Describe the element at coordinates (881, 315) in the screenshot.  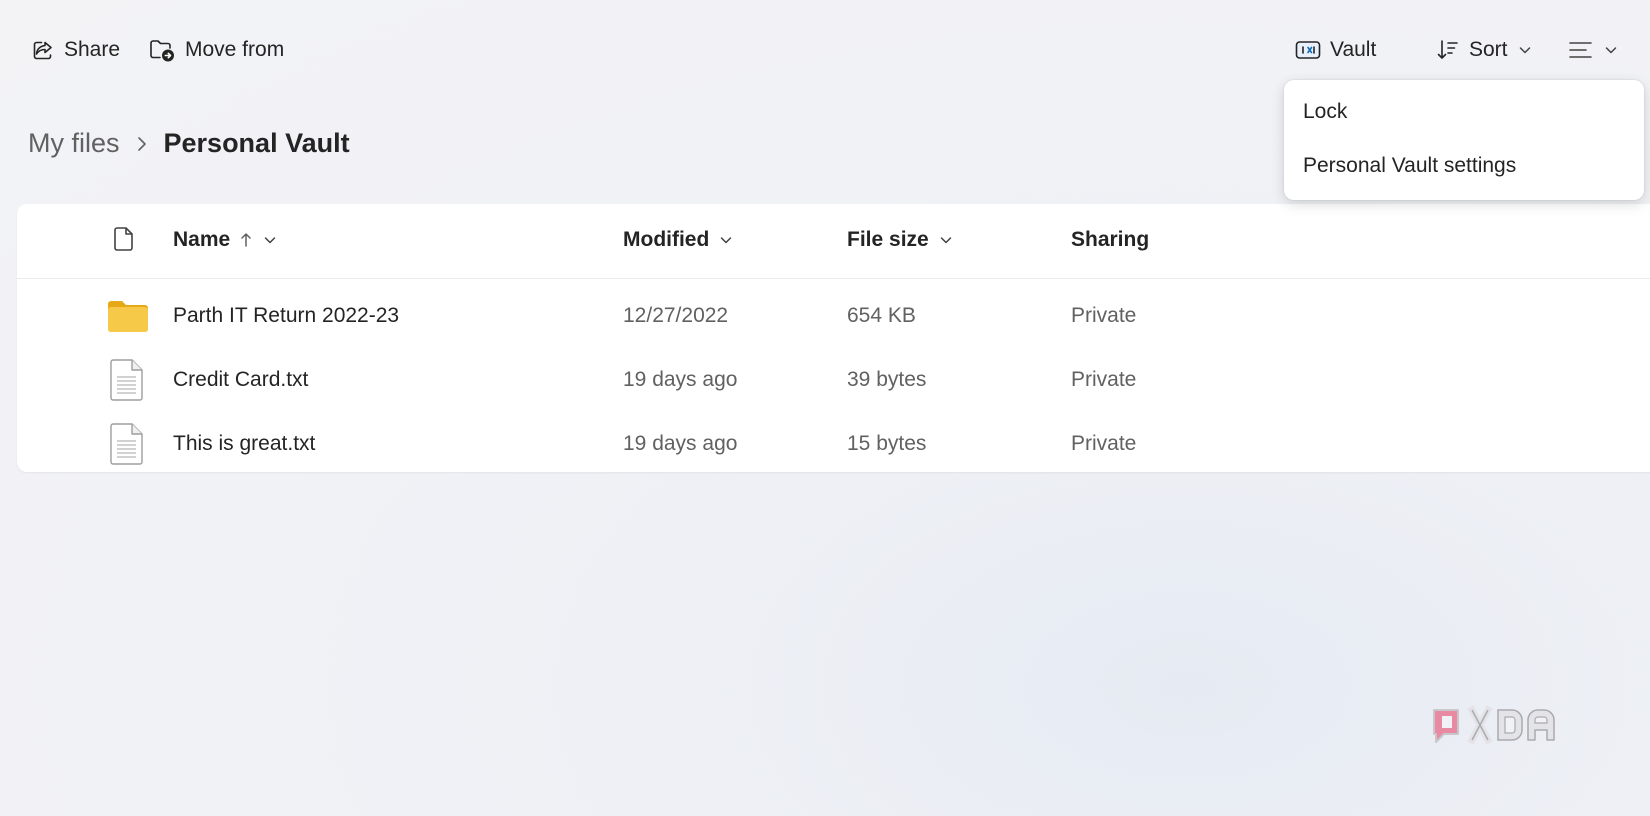
I see `file-size: 654 KB` at that location.